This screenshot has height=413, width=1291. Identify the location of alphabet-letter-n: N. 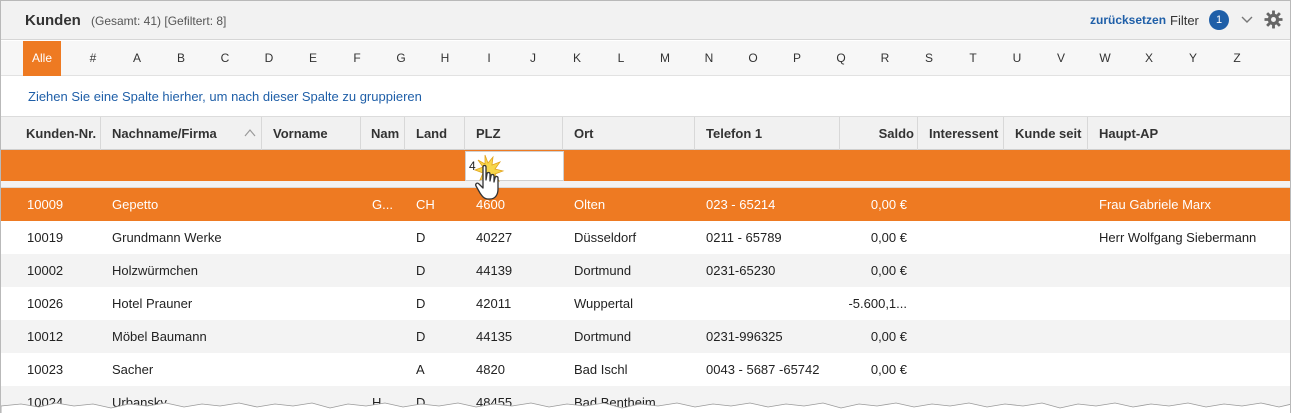
(709, 58).